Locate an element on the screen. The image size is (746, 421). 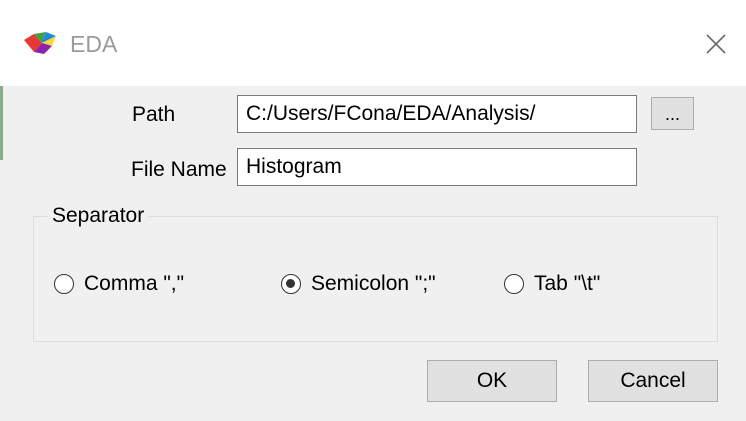
file-name-input: Histogram is located at coordinates (437, 167).